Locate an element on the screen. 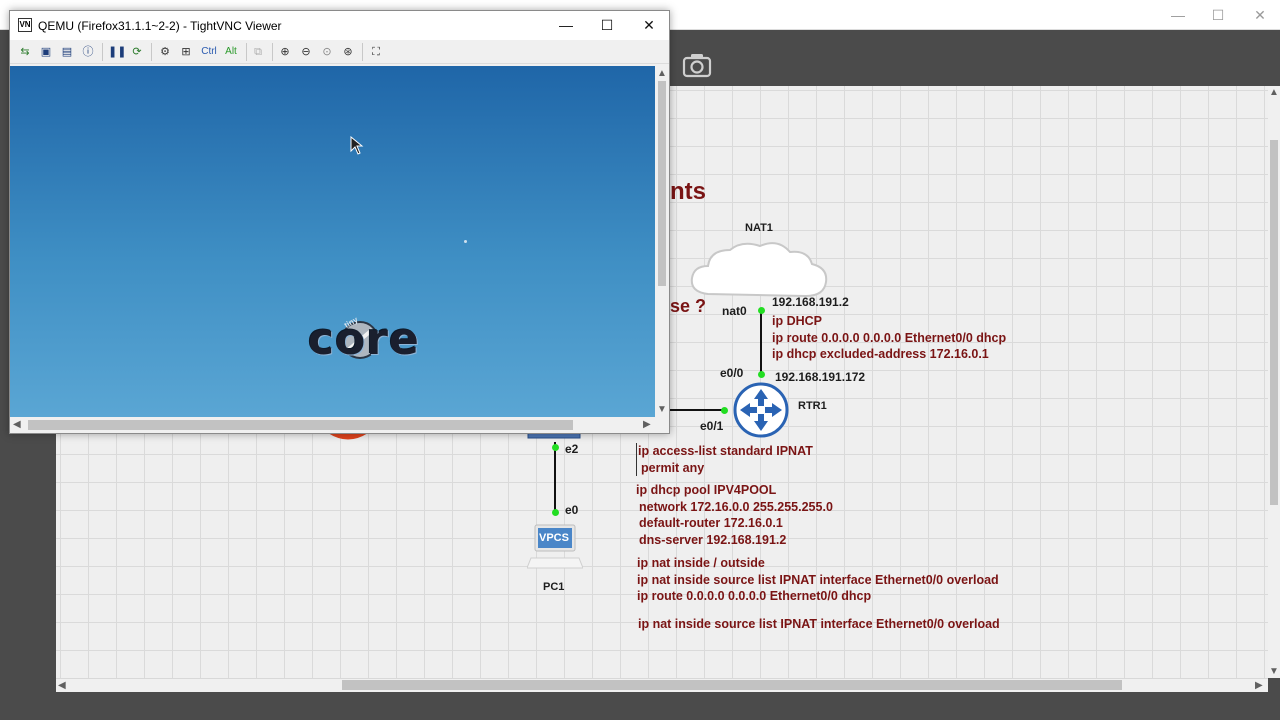 The image size is (1280, 720). tinycore-logo-text: core is located at coordinates (364, 339).